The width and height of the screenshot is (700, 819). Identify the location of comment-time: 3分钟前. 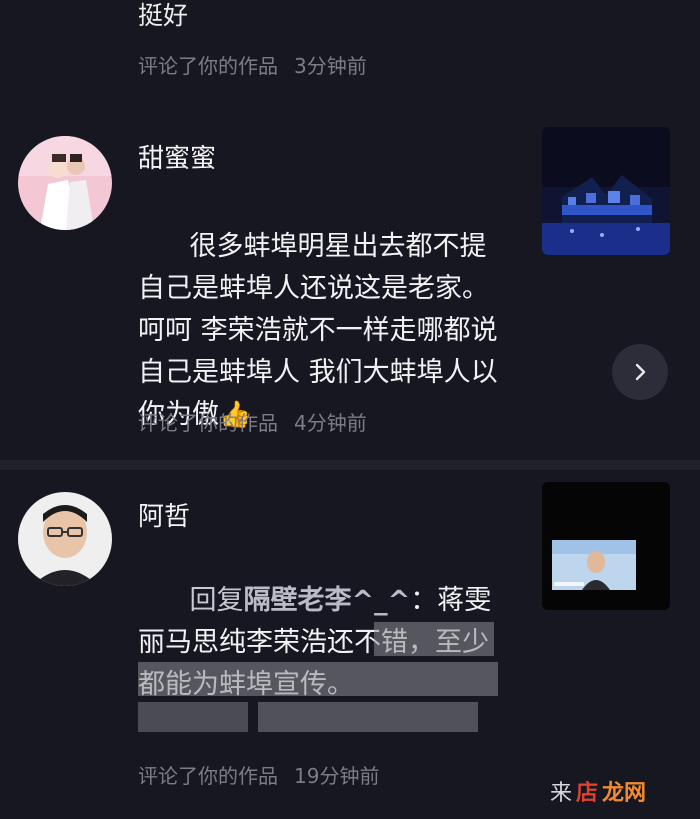
(330, 66).